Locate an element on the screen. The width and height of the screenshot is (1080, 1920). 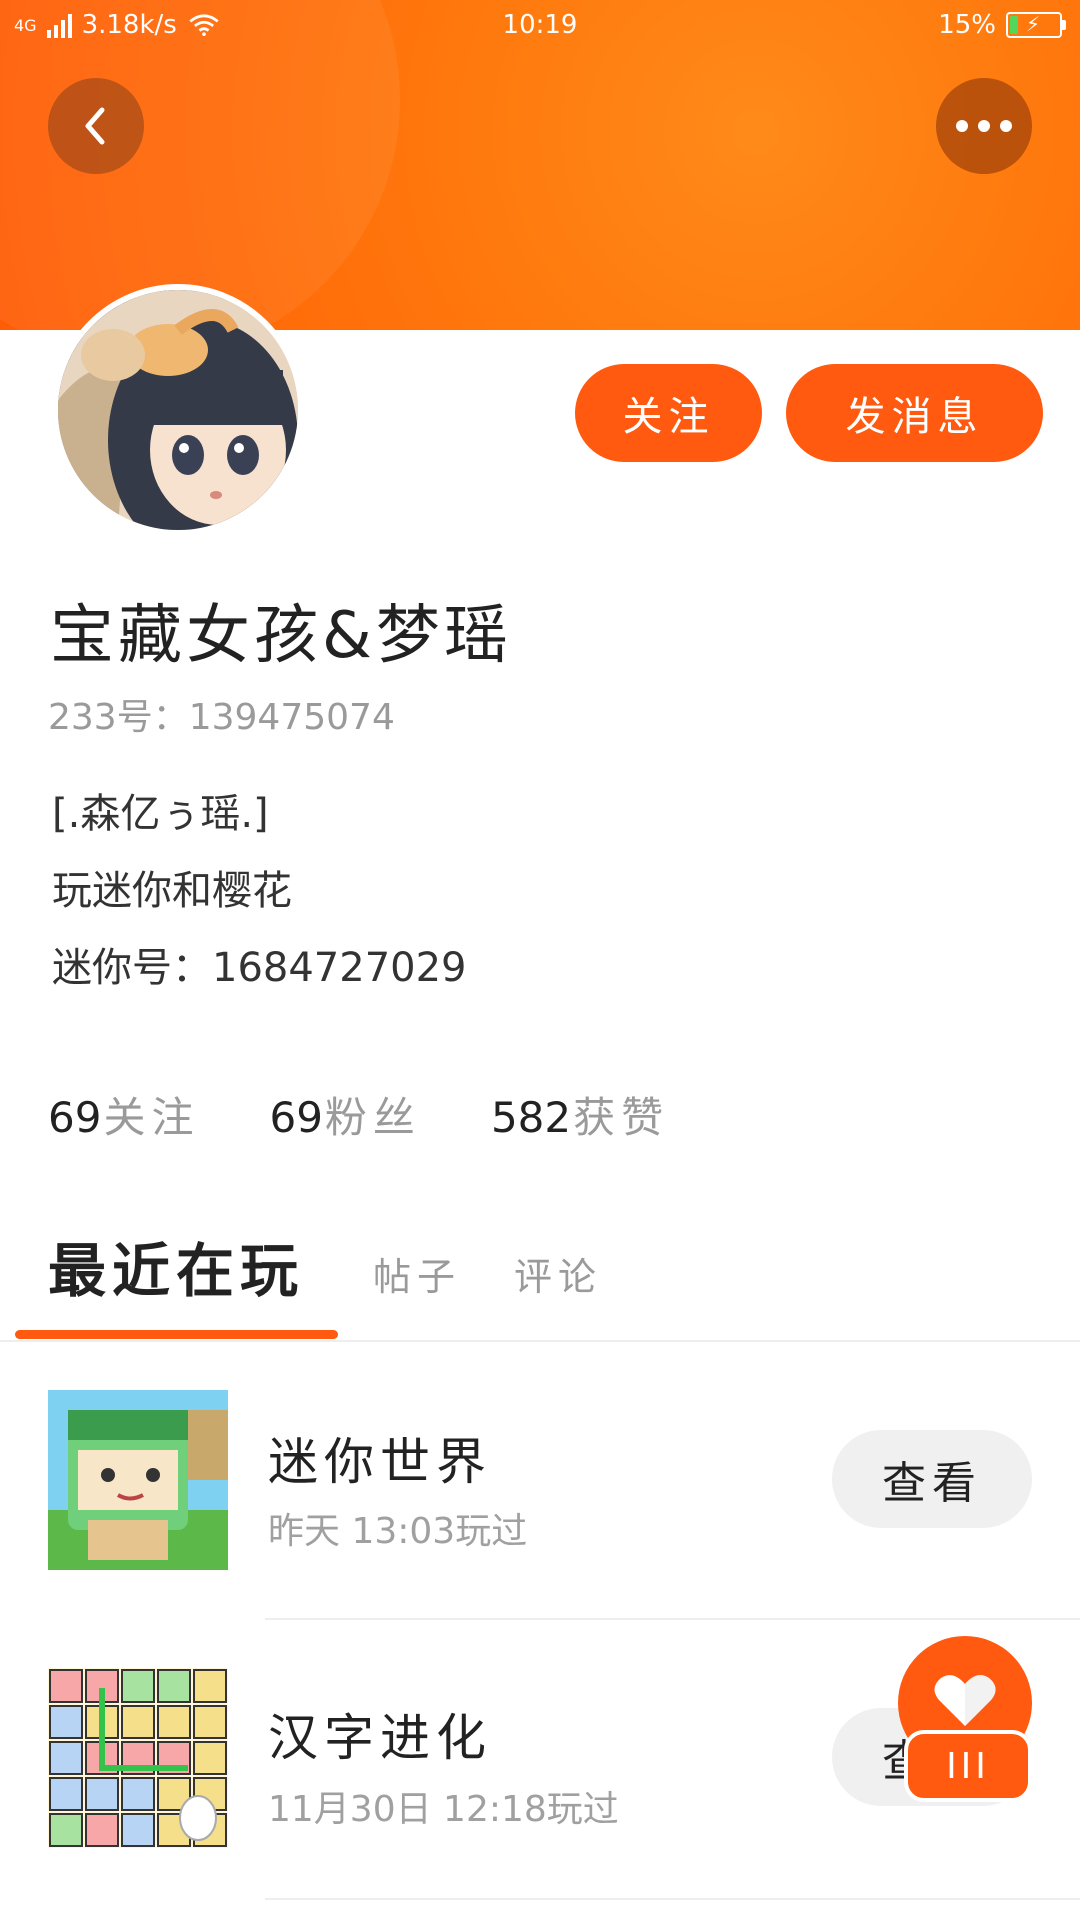
back-button is located at coordinates (96, 126).